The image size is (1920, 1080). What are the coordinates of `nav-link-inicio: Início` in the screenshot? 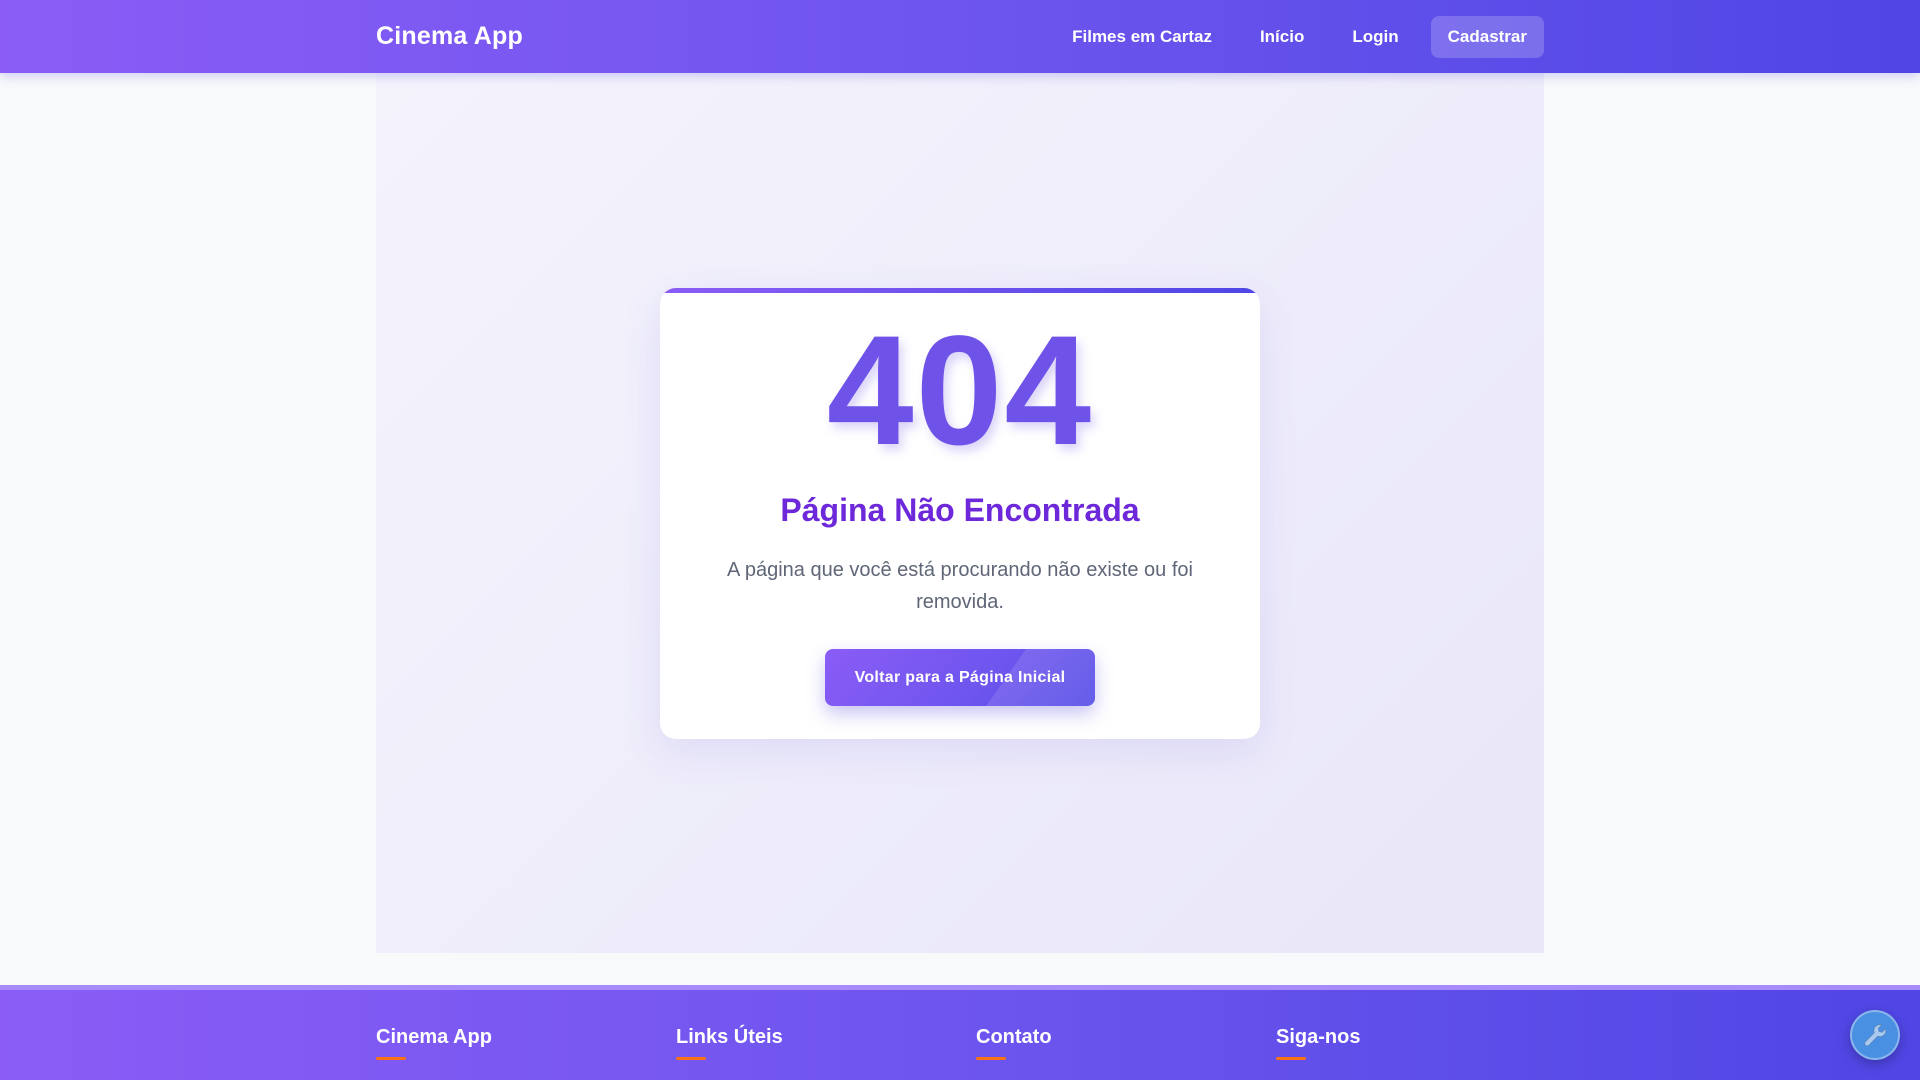 It's located at (1282, 37).